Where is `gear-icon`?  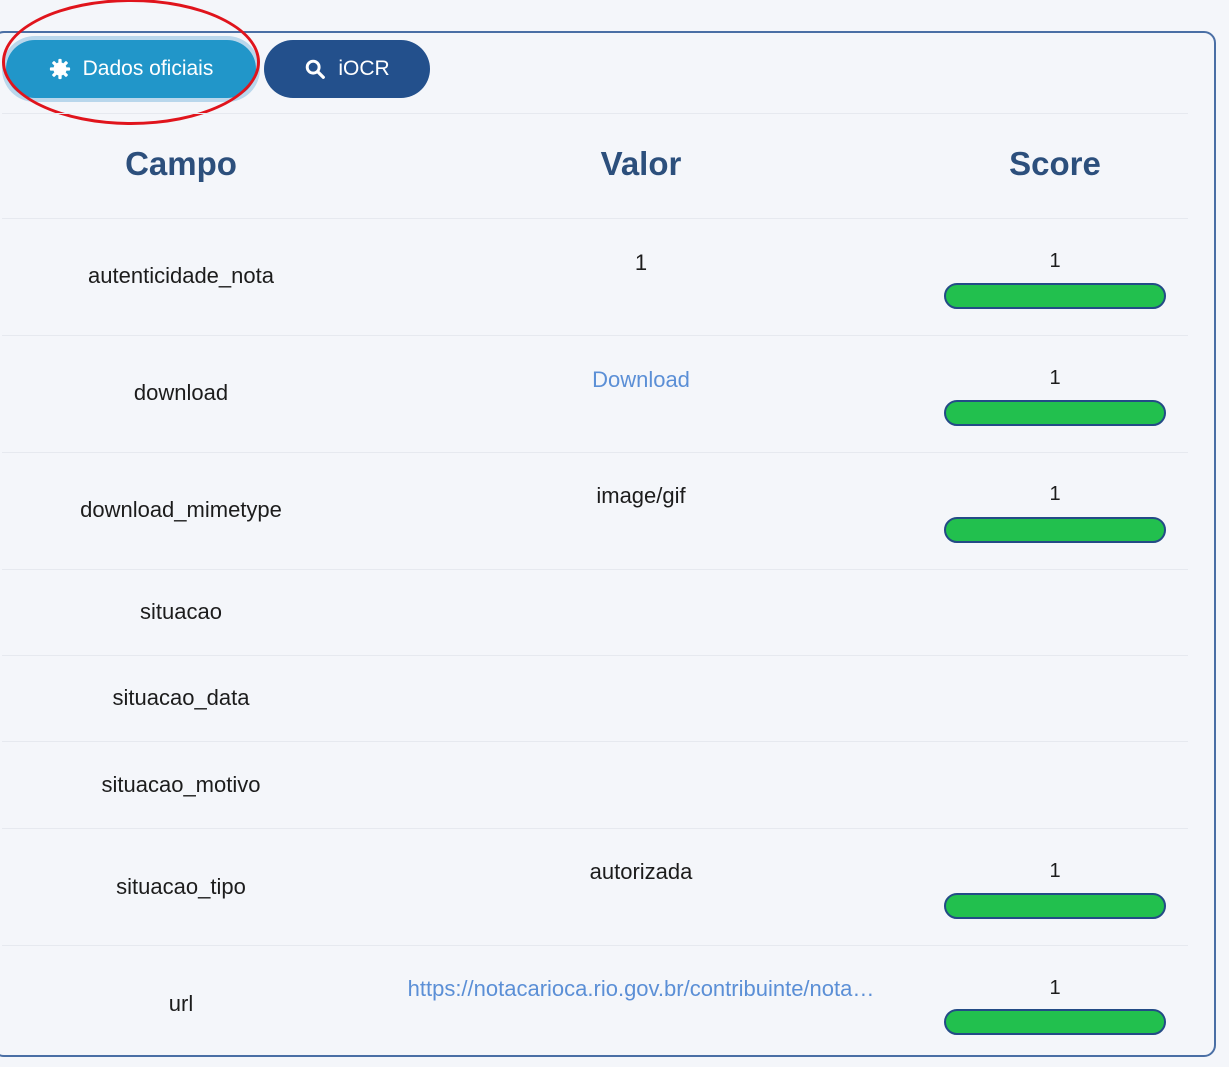 gear-icon is located at coordinates (59, 69).